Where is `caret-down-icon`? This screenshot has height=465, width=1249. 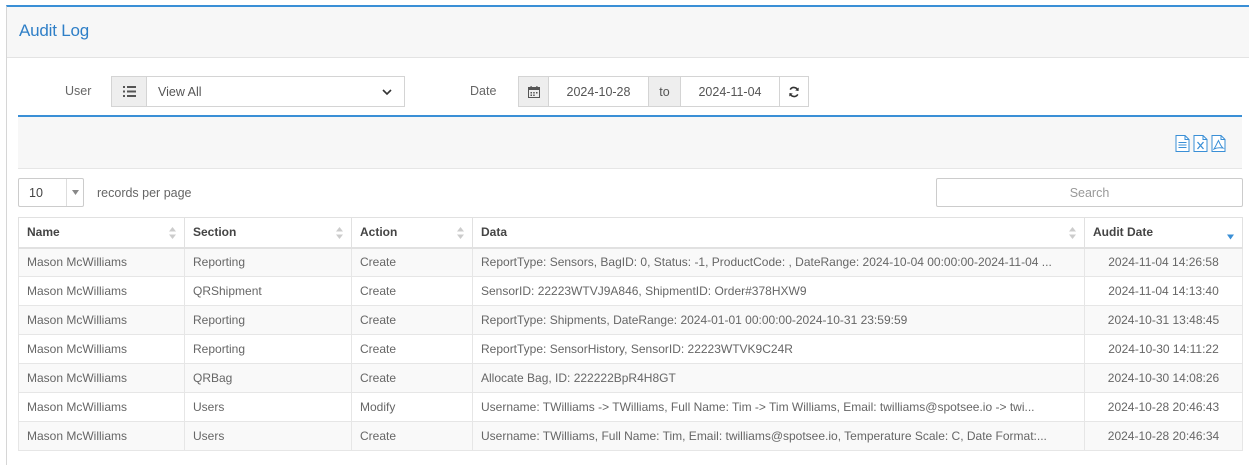 caret-down-icon is located at coordinates (75, 192).